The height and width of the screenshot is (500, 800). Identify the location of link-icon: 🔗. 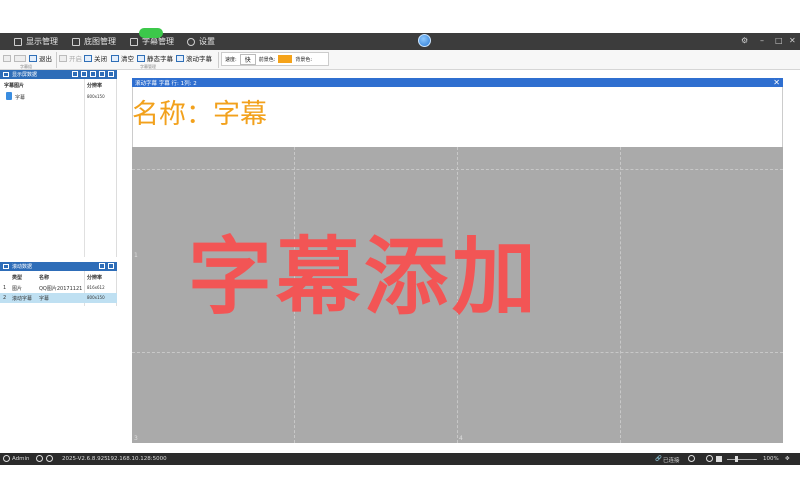
(658, 459).